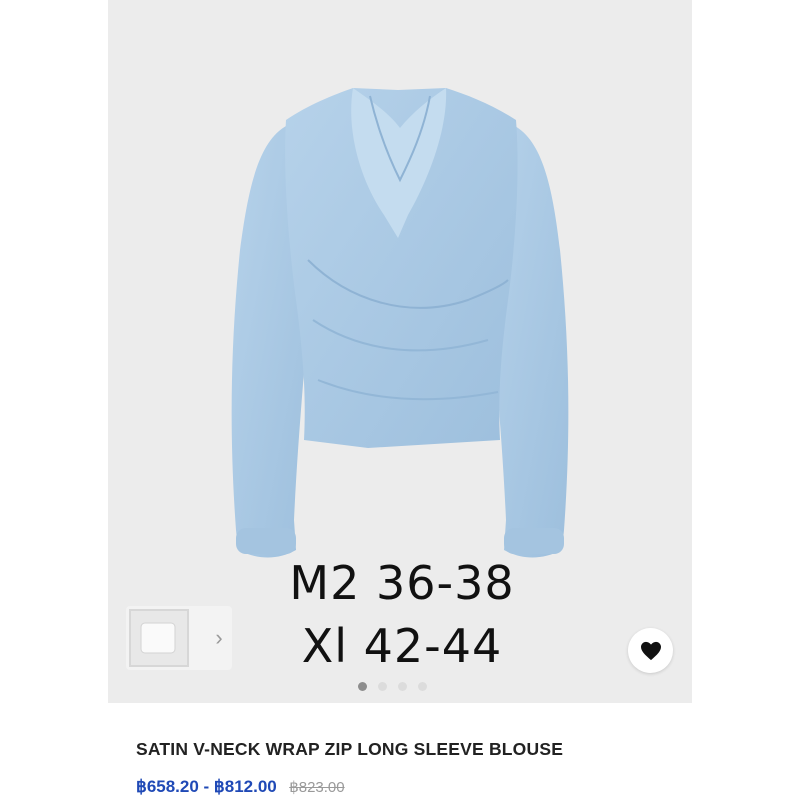 The image size is (800, 800). I want to click on size-label-line2: Xl 42-44, so click(402, 646).